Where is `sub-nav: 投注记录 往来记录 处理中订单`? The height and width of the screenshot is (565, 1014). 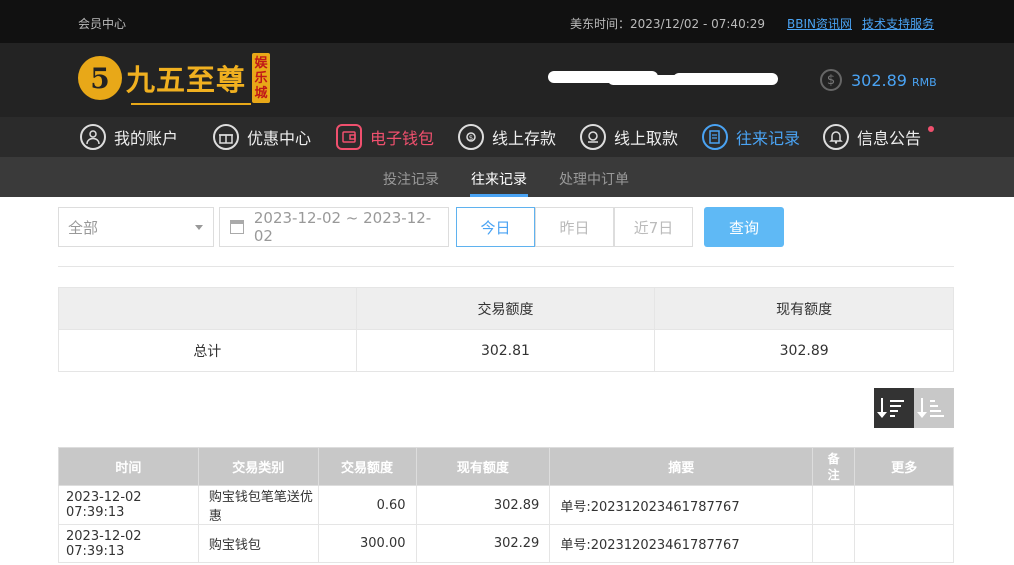 sub-nav: 投注记录 往来记录 处理中订单 is located at coordinates (507, 177).